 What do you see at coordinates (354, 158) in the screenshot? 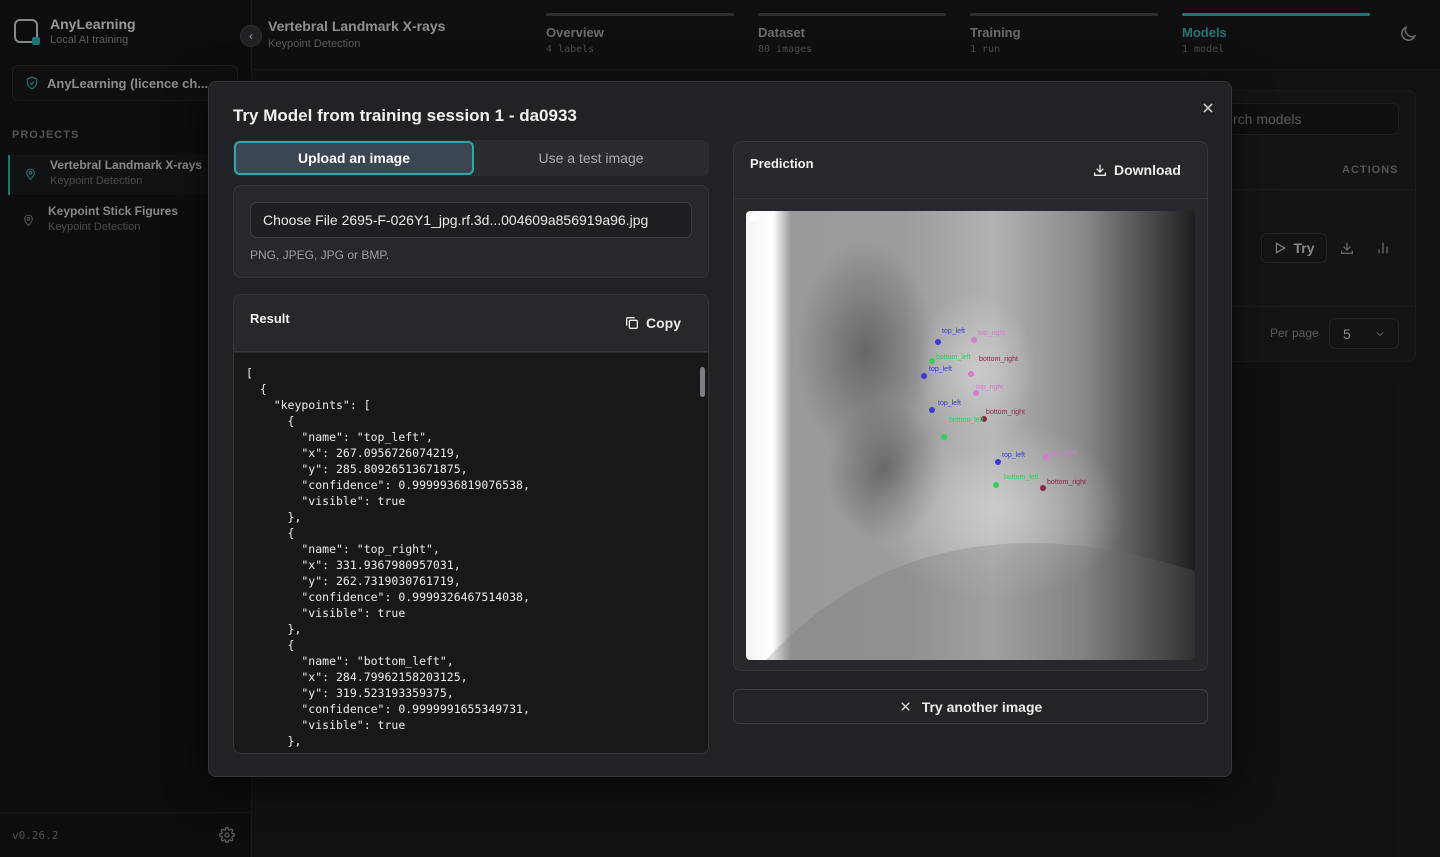
I see `tab-upload-image: Upload an image` at bounding box center [354, 158].